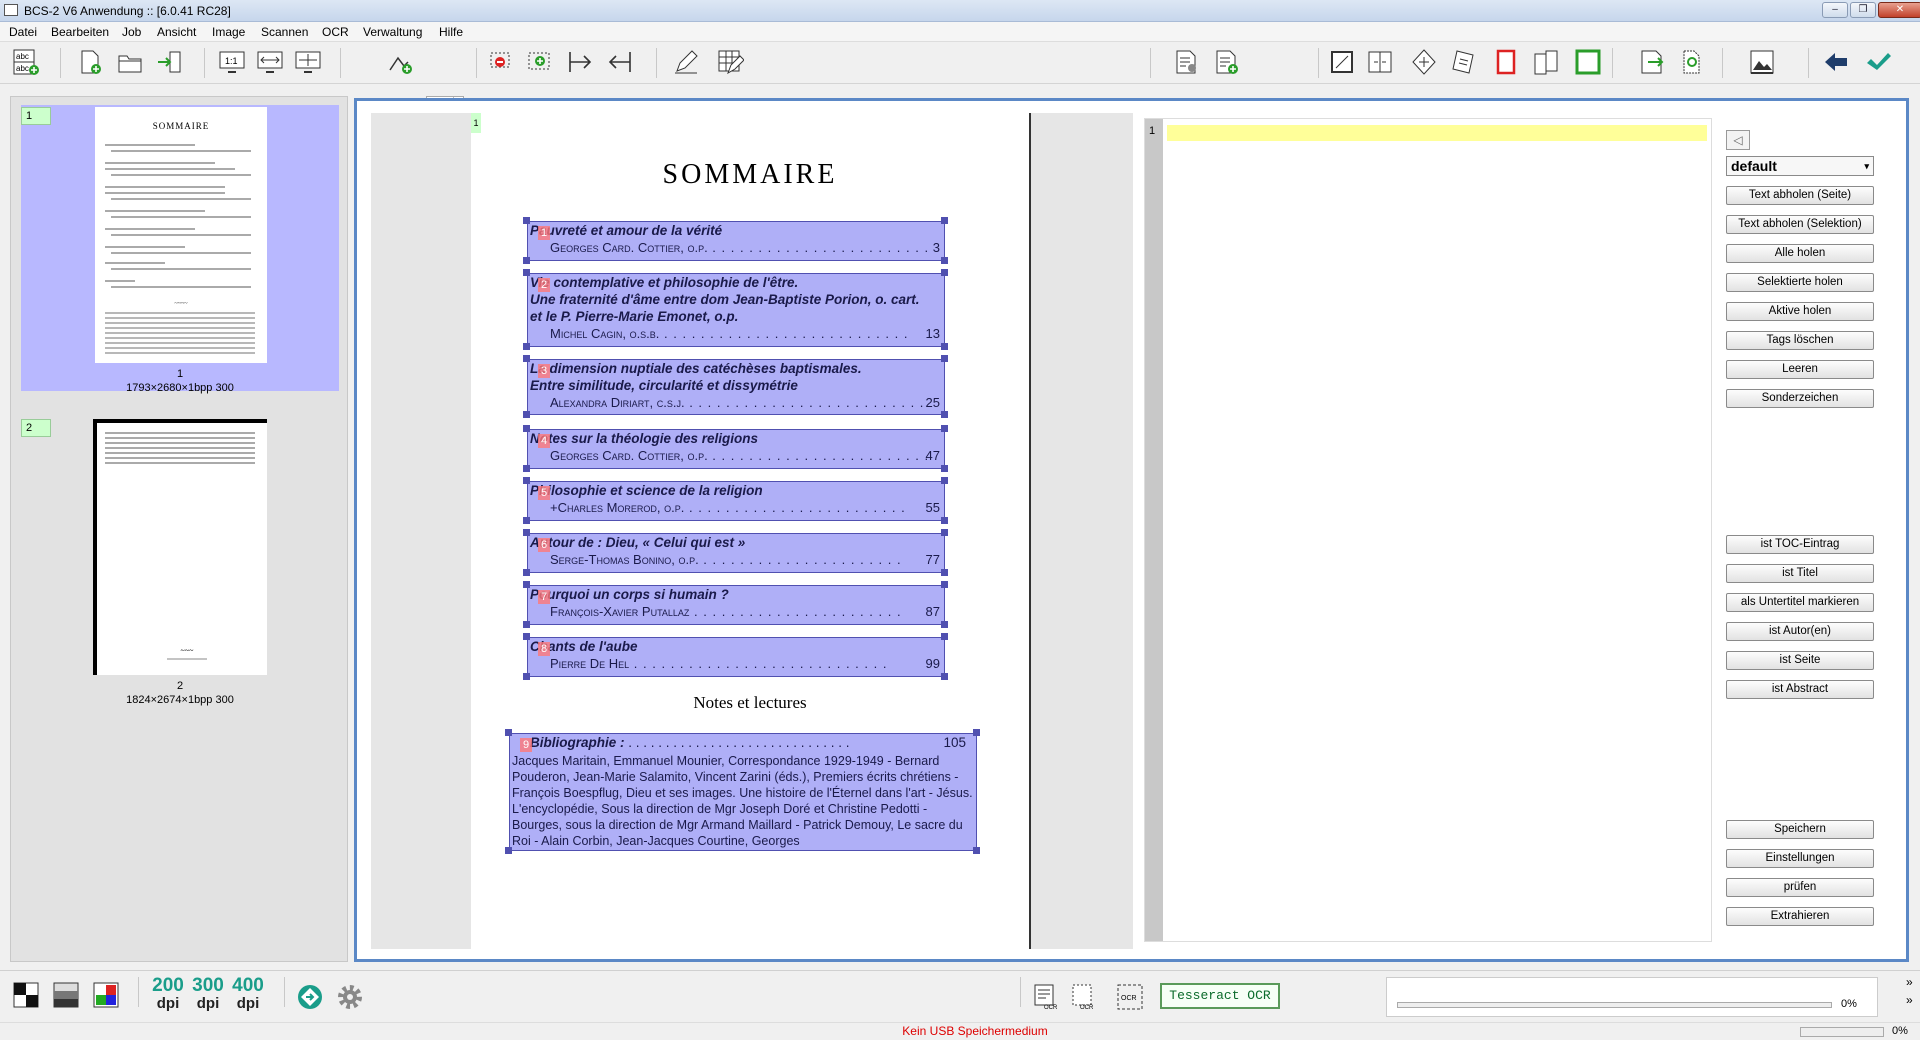  What do you see at coordinates (66, 995) in the screenshot?
I see `gray-mode-icon` at bounding box center [66, 995].